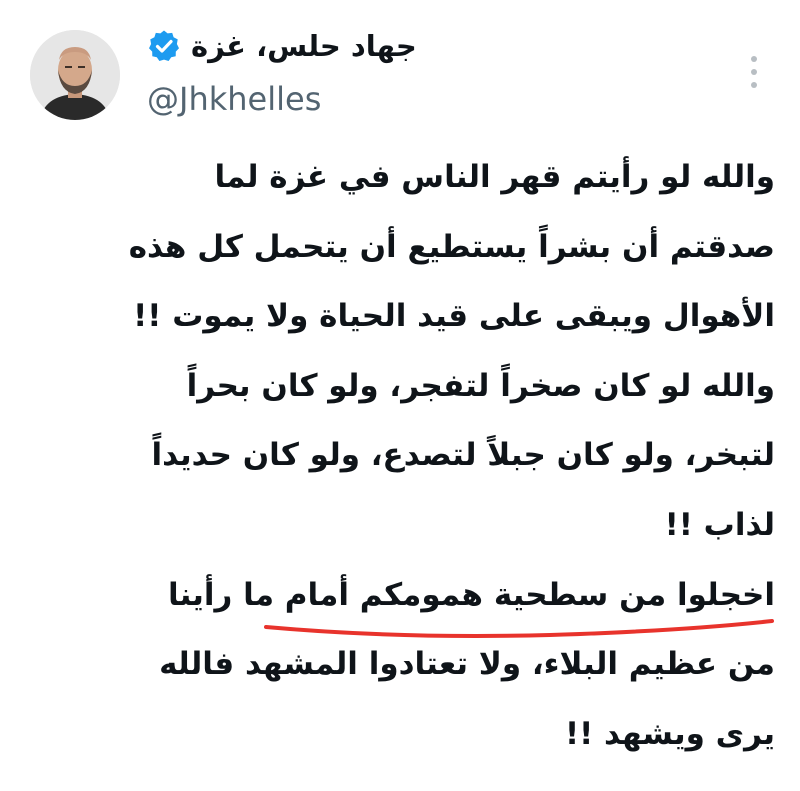 This screenshot has height=791, width=800. I want to click on tweet-line: والله لو كان صخراً لتفجر، ولو كان بحراً, so click(480, 385).